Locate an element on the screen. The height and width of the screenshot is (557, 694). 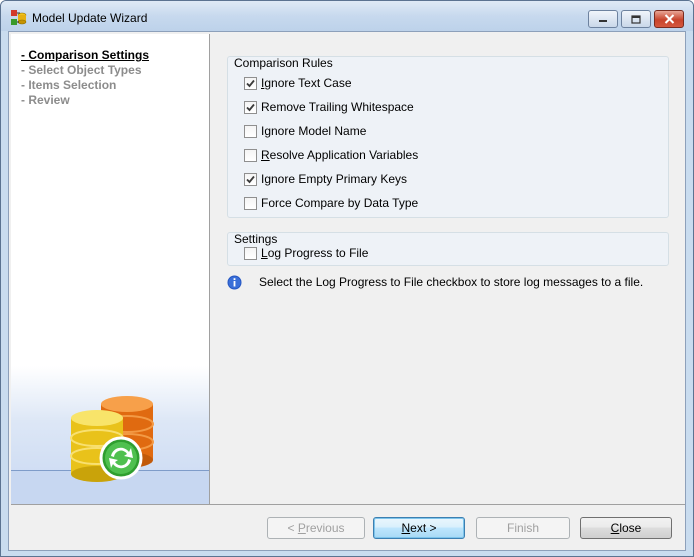
maximize-icon is located at coordinates (636, 19).